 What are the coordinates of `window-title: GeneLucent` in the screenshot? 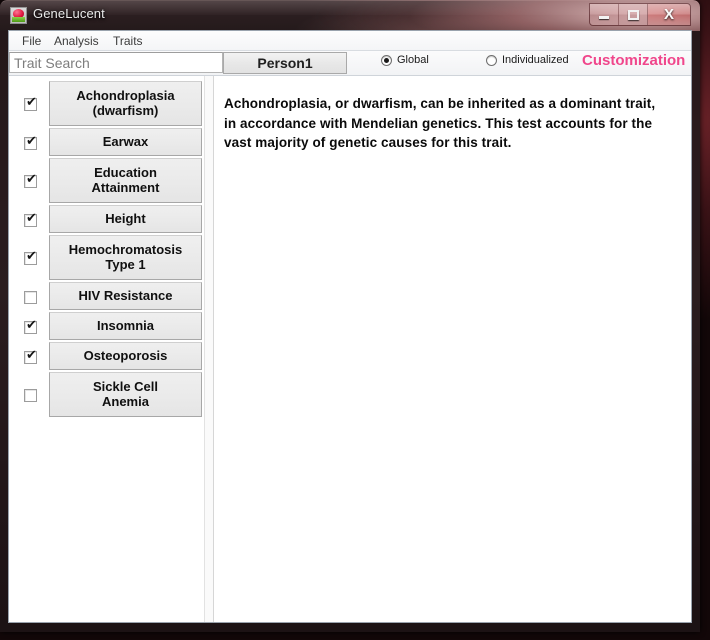 It's located at (69, 13).